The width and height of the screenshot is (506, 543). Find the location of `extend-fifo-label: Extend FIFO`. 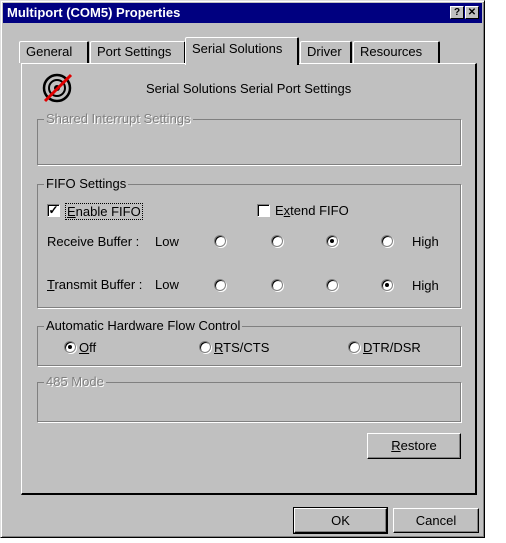

extend-fifo-label: Extend FIFO is located at coordinates (312, 210).